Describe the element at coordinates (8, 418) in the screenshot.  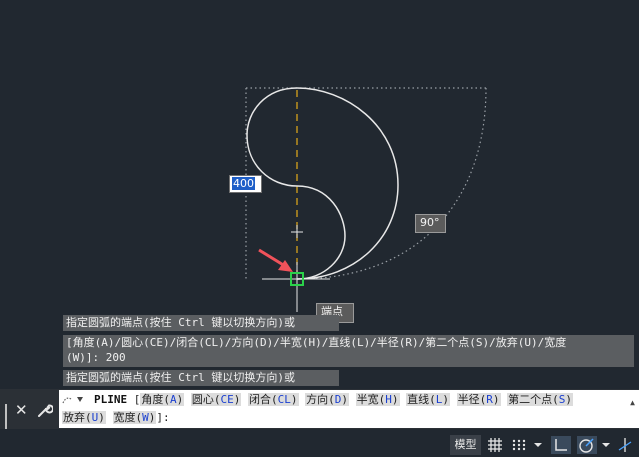
I see `drag-handle` at that location.